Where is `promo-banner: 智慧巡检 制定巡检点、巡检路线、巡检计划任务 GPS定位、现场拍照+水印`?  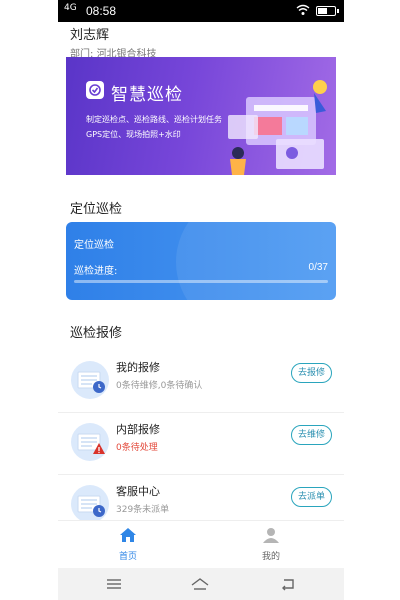 promo-banner: 智慧巡检 制定巡检点、巡检路线、巡检计划任务 GPS定位、现场拍照+水印 is located at coordinates (201, 116).